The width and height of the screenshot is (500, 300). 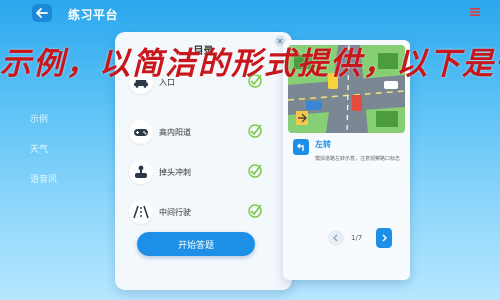 I want to click on card-title: 目录, so click(x=203, y=51).